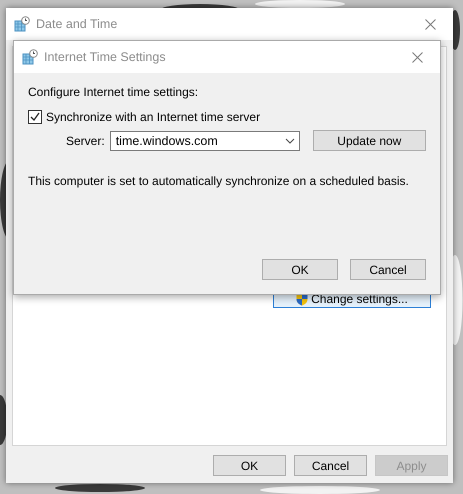 This screenshot has width=463, height=494. Describe the element at coordinates (205, 140) in the screenshot. I see `server-dropdown: time.windows.com` at that location.